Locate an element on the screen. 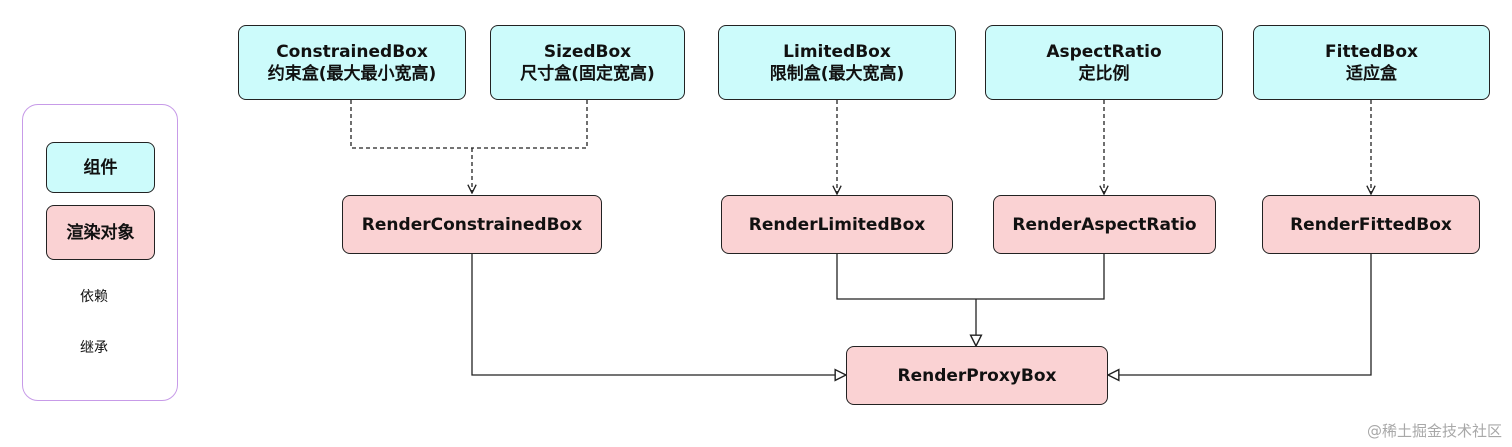 This screenshot has width=1512, height=447. widget-aspectratio-name: AspectRatio is located at coordinates (1104, 51).